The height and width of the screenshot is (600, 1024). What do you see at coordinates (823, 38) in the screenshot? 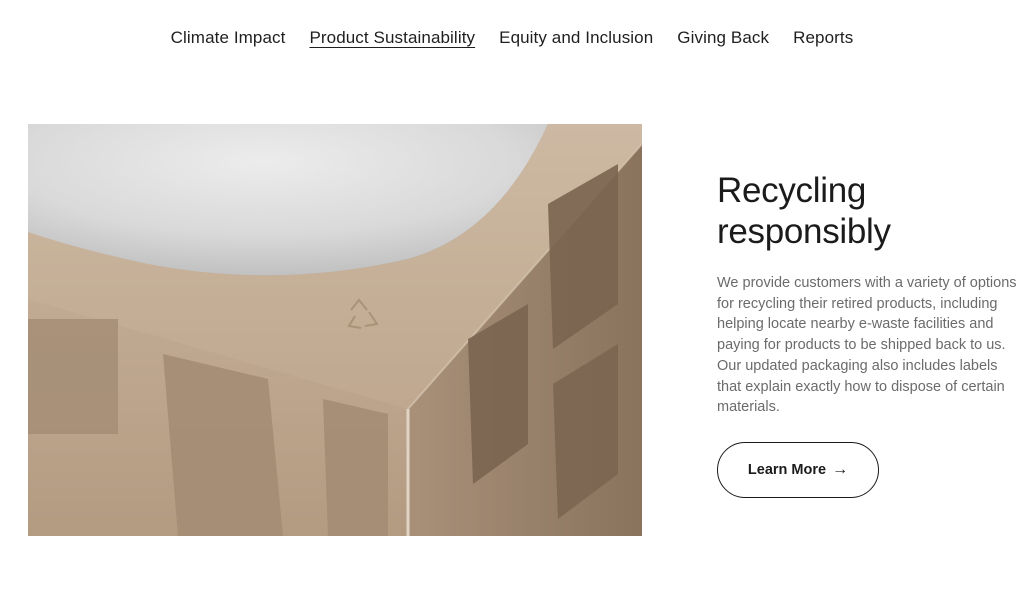
I see `nav-reports: Reports` at bounding box center [823, 38].